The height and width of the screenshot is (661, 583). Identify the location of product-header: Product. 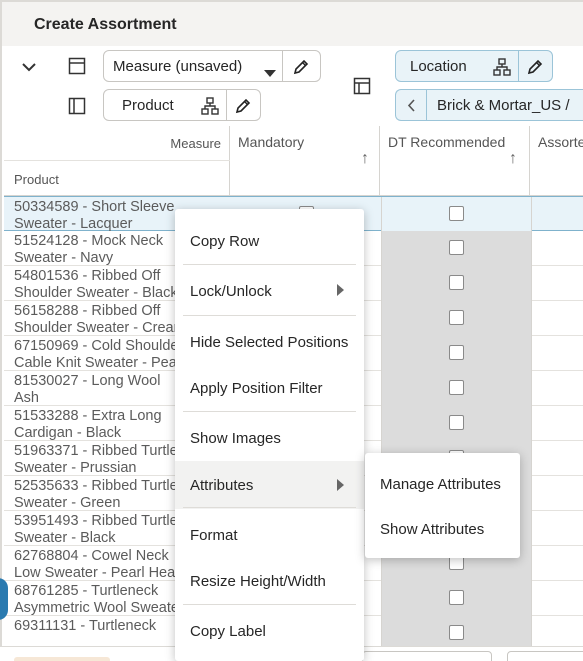
(36, 179).